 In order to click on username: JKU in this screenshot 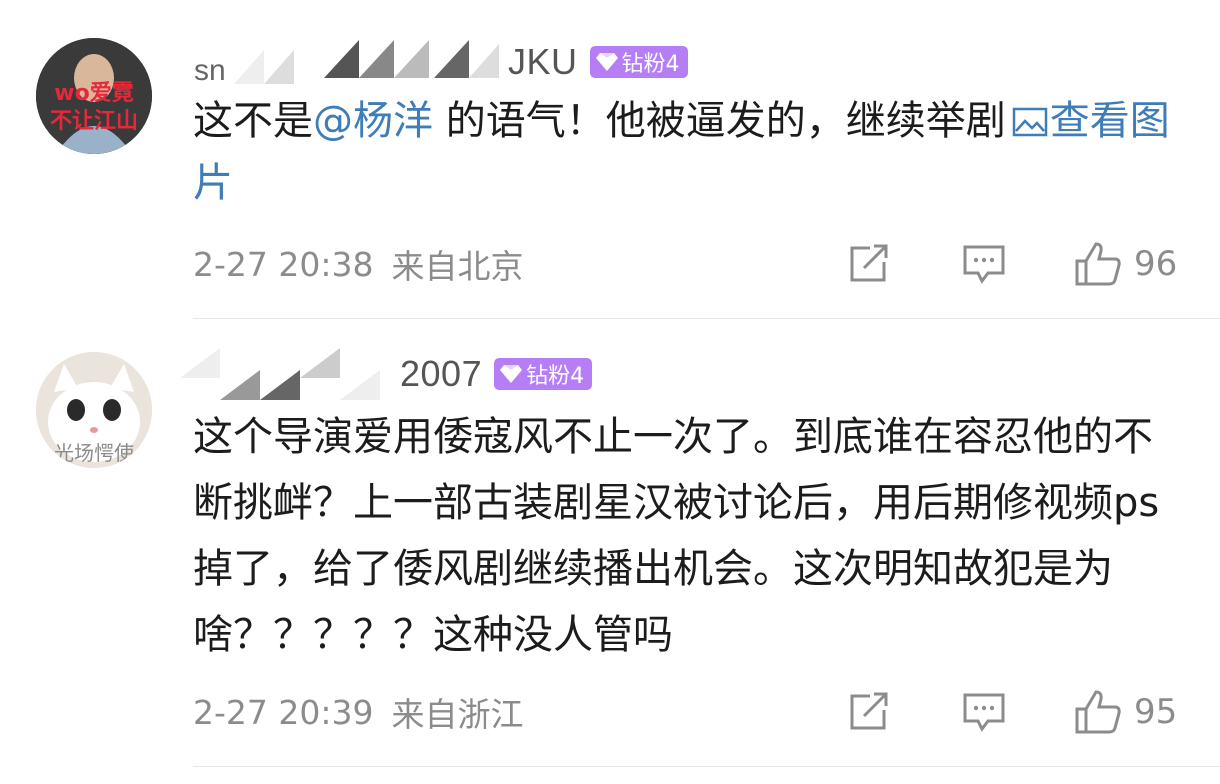, I will do `click(543, 62)`.